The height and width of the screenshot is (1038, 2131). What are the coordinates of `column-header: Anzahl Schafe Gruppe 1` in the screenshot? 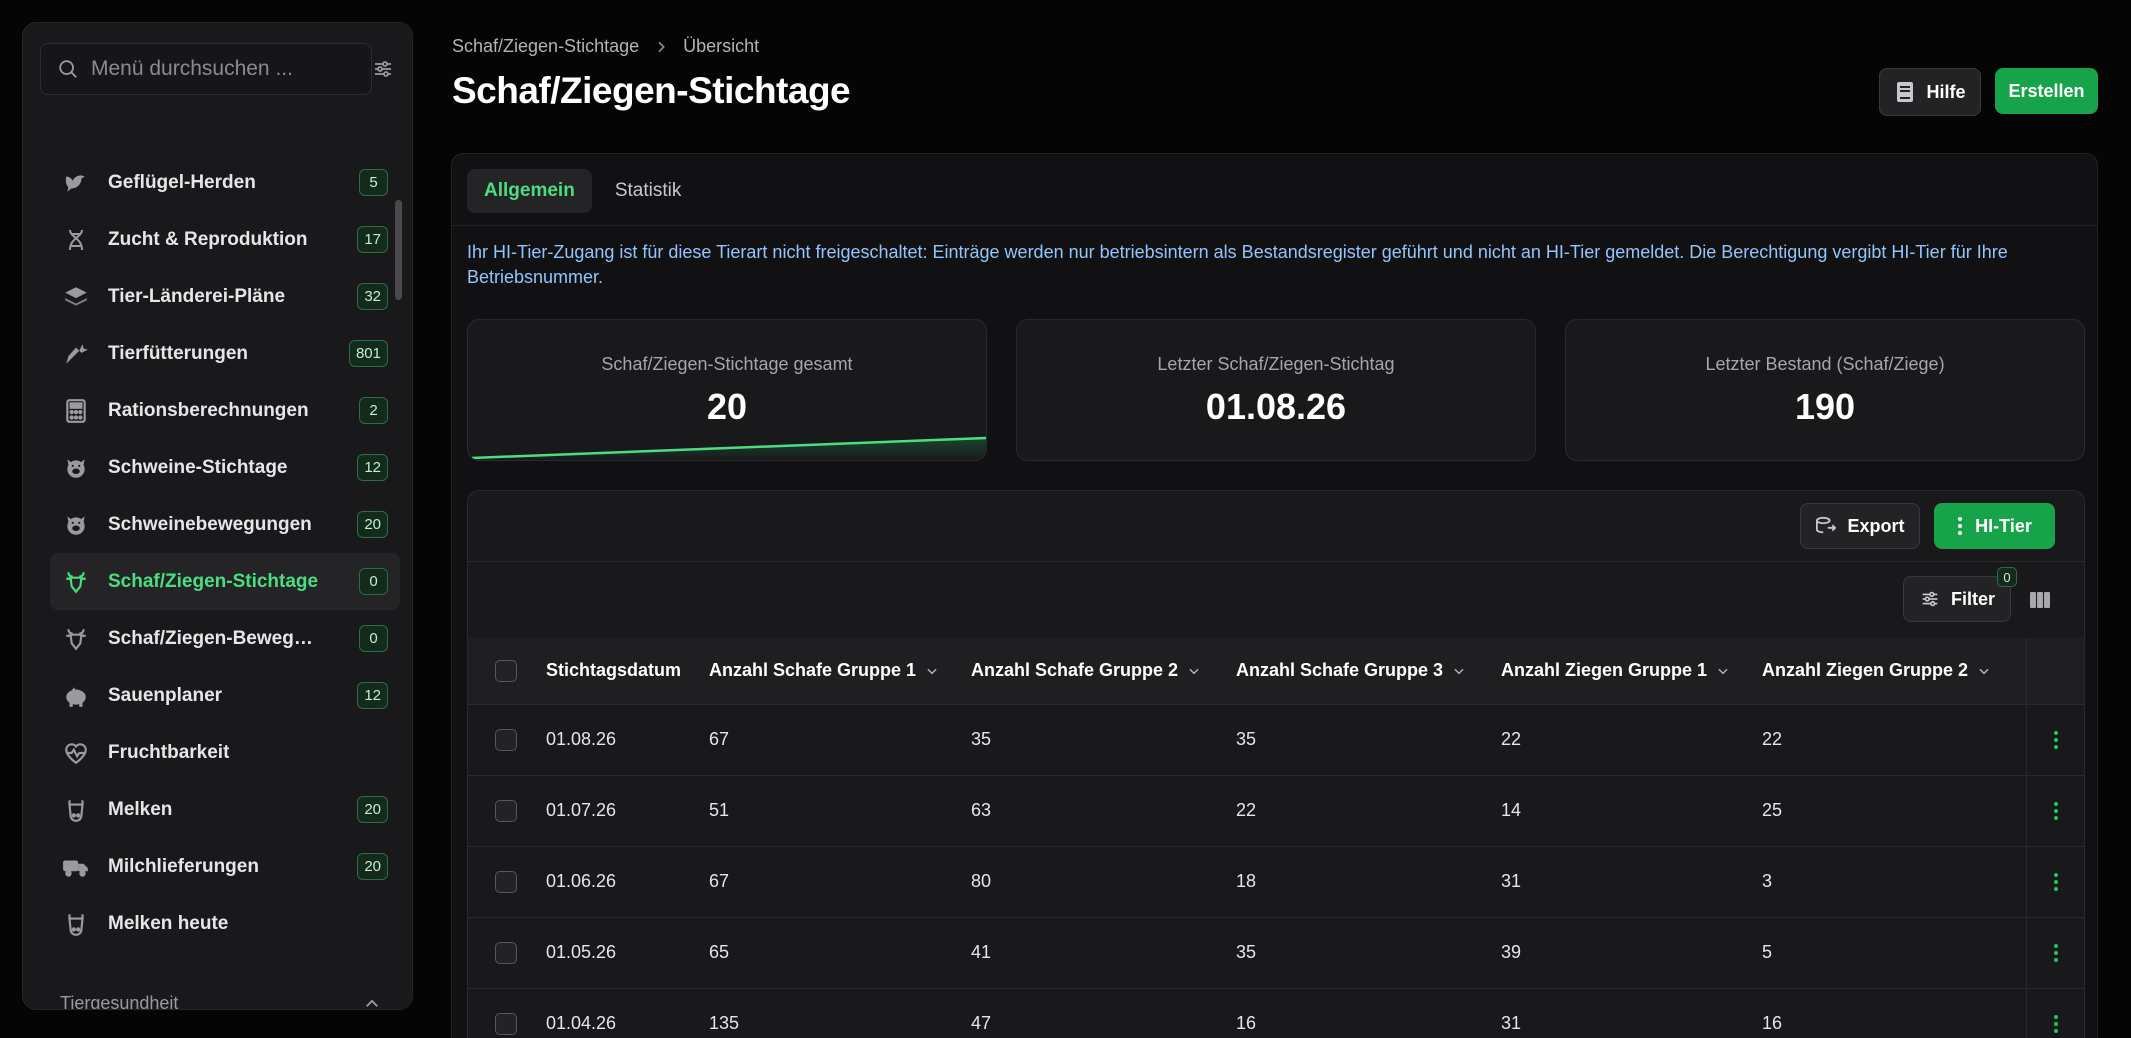 It's located at (840, 671).